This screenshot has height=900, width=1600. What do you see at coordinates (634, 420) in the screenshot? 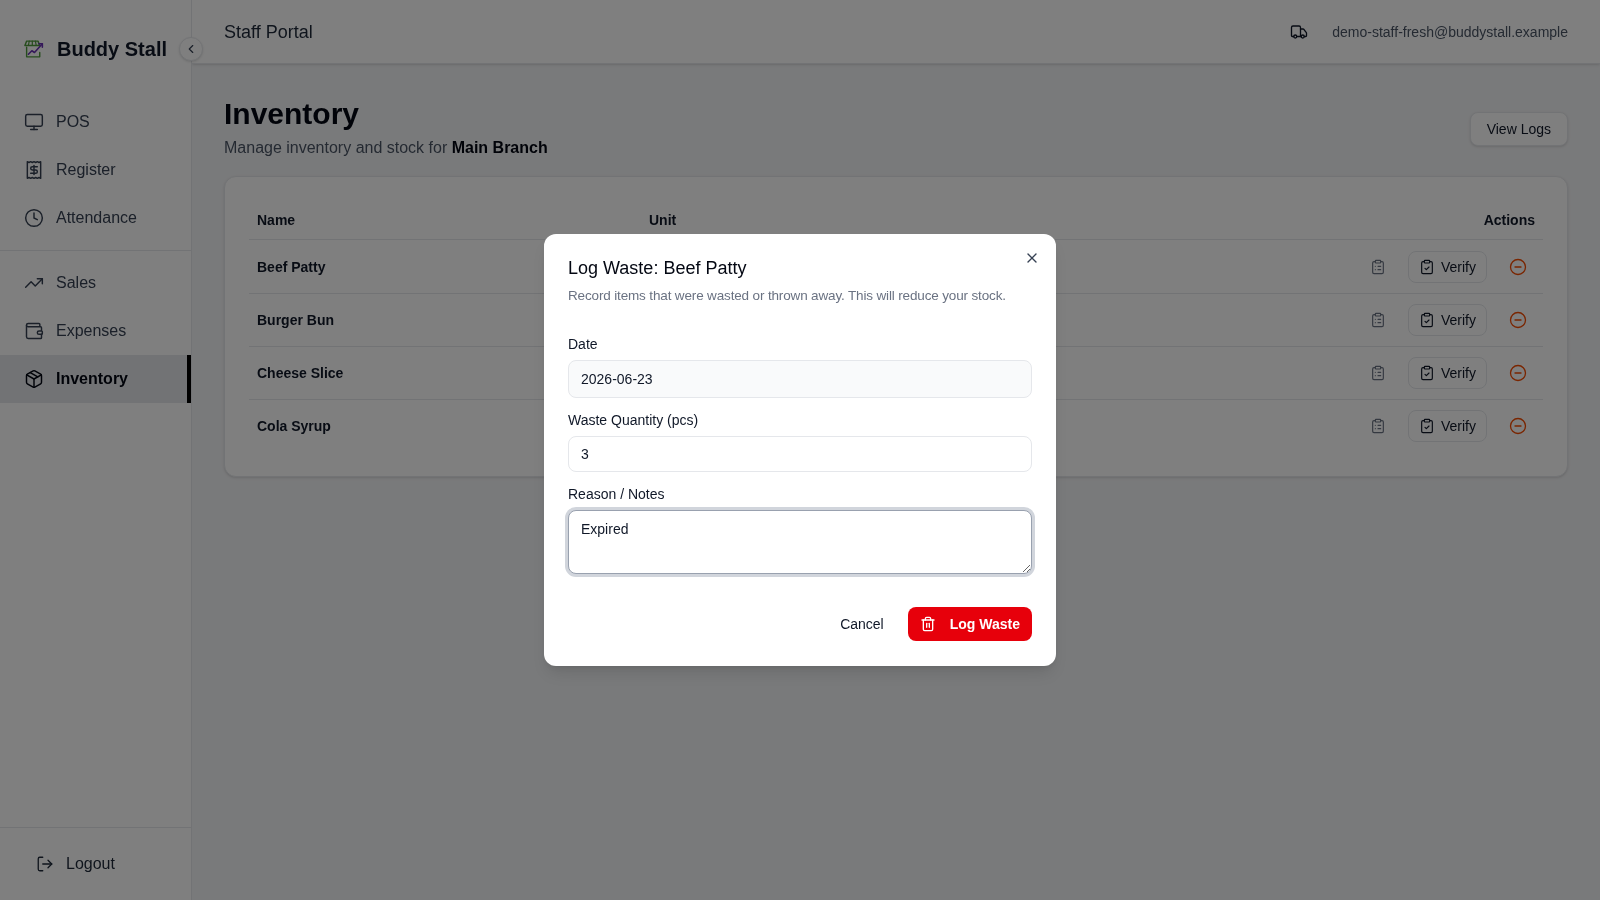
I see `field-label: Waste Quantity (pcs)` at bounding box center [634, 420].